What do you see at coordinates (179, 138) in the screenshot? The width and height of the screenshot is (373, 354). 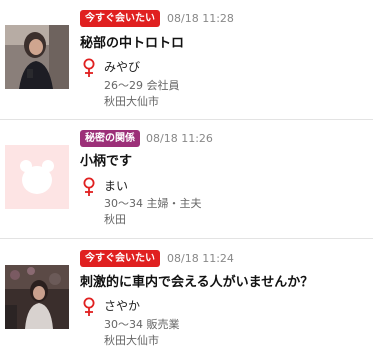 I see `post-timestamp: 08/18 11:26` at bounding box center [179, 138].